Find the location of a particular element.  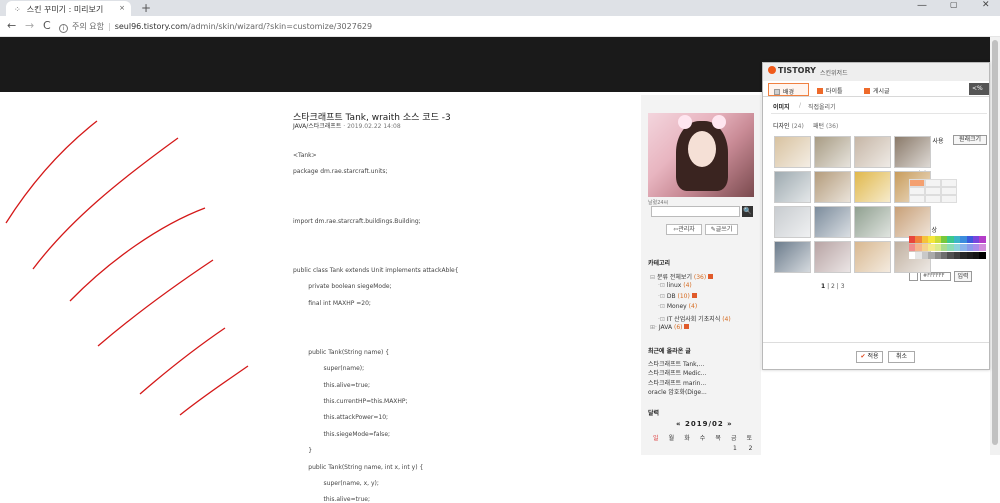

tab-close-icon: × is located at coordinates (122, 8).